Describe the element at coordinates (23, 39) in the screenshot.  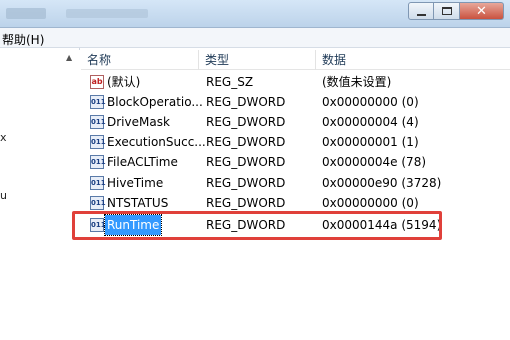
I see `menu-help: 帮助(H)` at that location.